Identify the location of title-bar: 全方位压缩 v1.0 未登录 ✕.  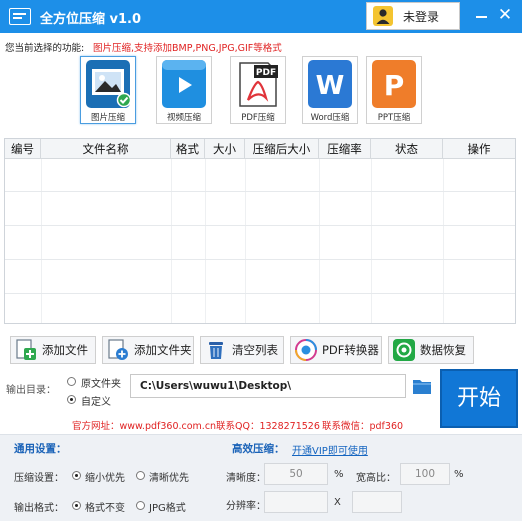
(261, 16).